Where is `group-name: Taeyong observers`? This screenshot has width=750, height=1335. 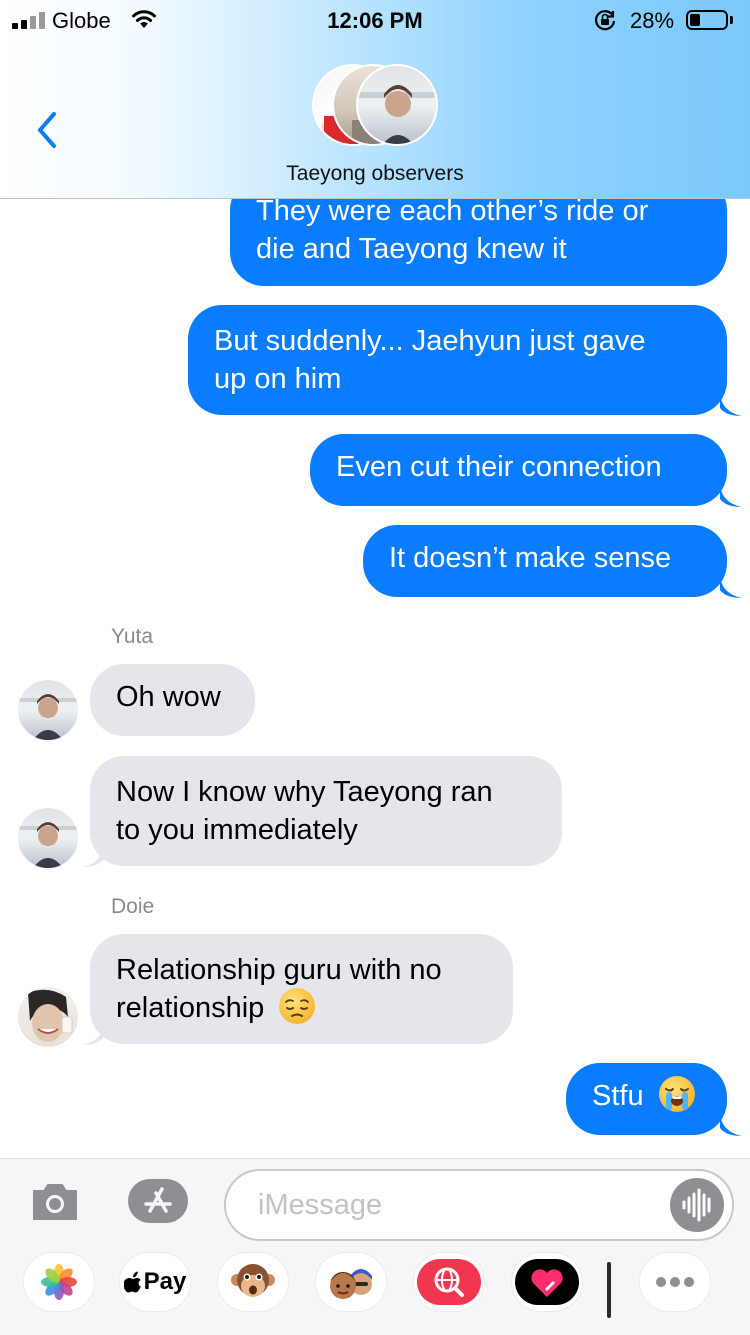 group-name: Taeyong observers is located at coordinates (375, 174).